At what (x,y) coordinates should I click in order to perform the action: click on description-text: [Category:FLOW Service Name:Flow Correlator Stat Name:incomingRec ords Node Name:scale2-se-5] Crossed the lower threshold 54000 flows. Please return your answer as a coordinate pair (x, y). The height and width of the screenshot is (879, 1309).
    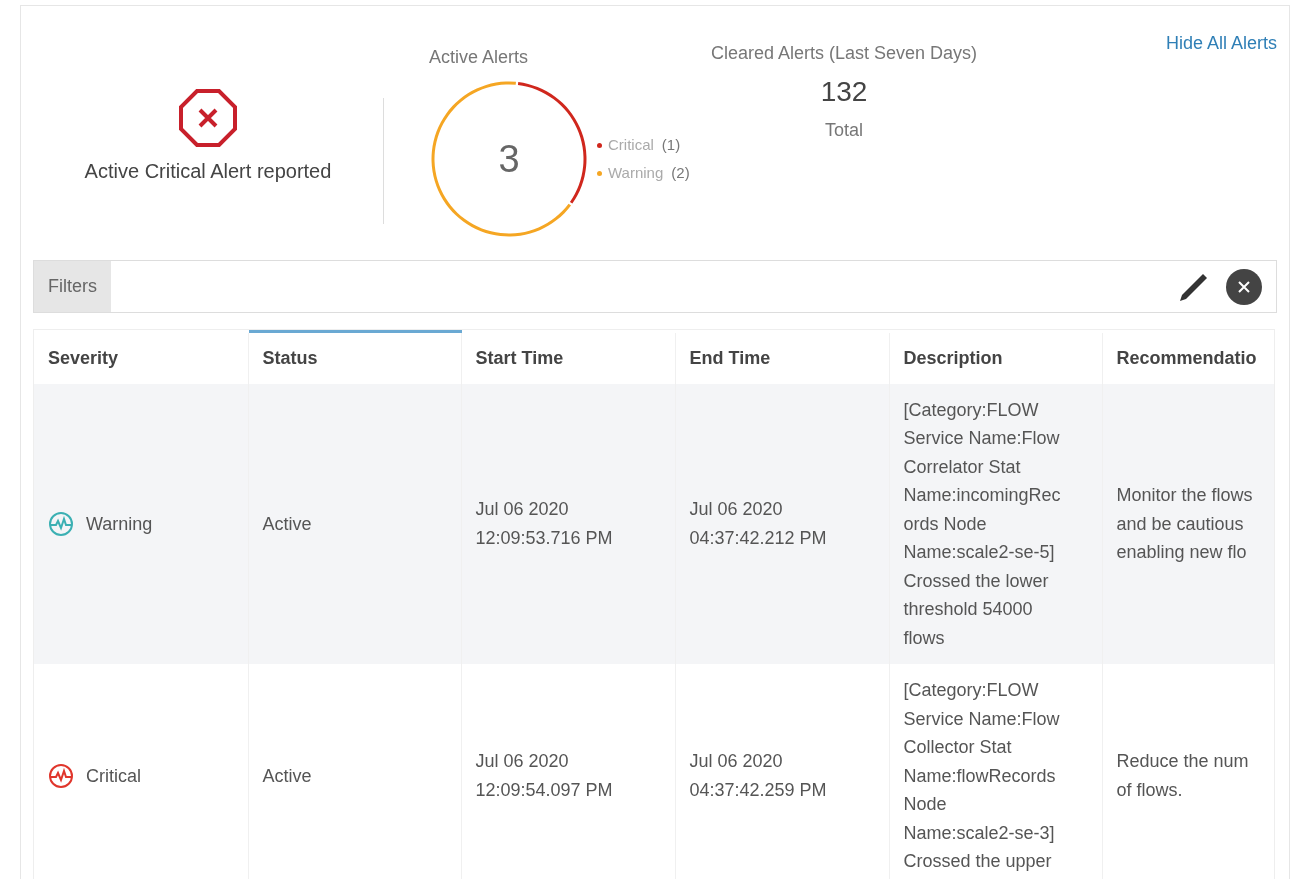
    Looking at the image, I should click on (982, 523).